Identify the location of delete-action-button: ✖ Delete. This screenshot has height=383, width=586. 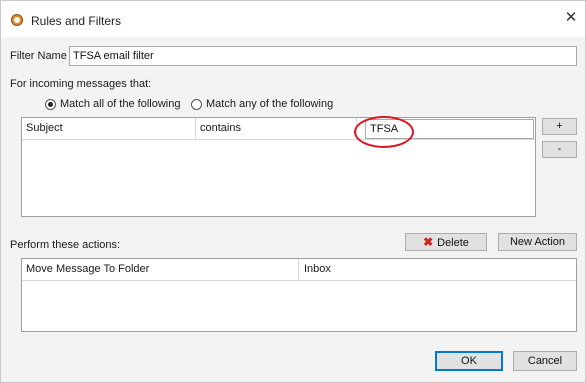
(446, 242).